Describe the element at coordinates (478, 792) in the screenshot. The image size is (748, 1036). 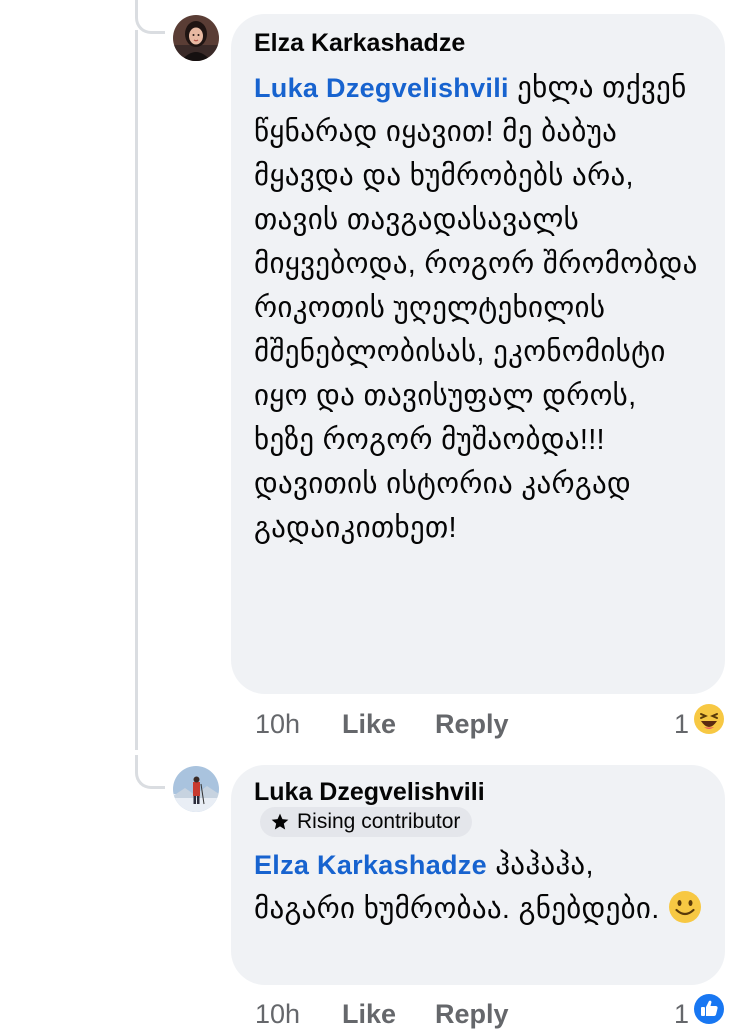
I see `comment-author: Luka Dzegvelishvili` at that location.